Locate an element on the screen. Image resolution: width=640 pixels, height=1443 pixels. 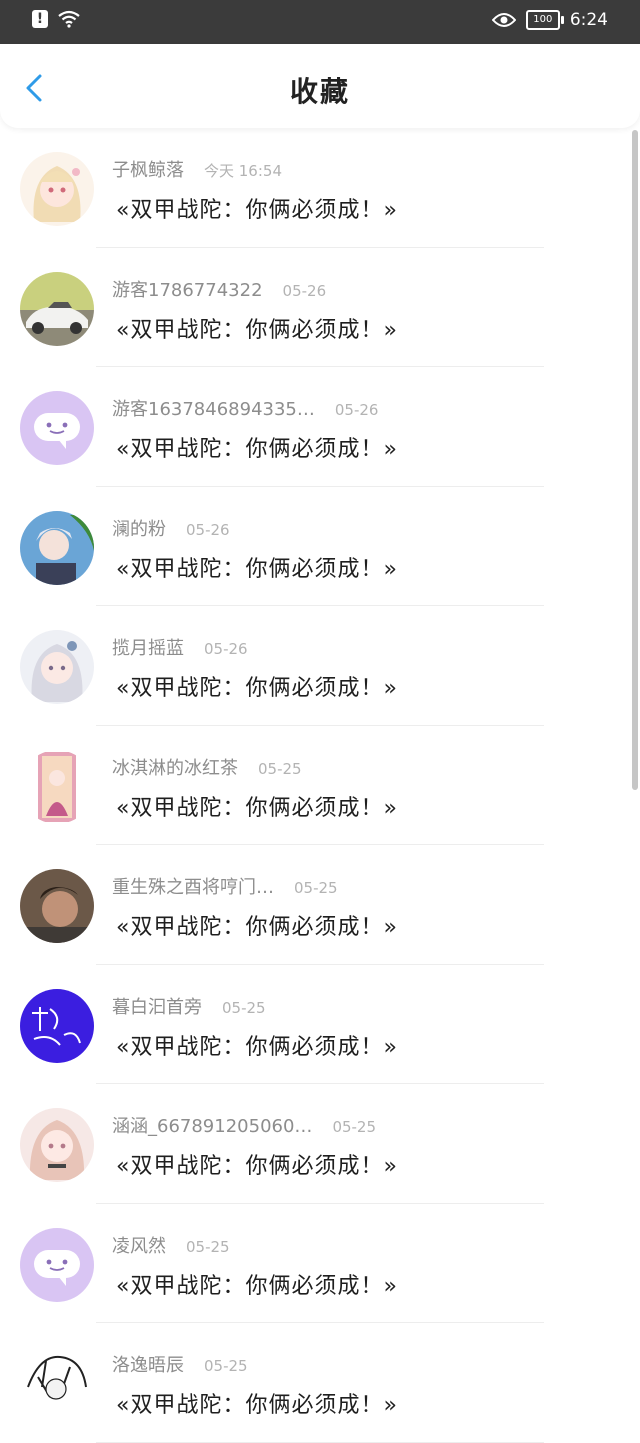
battery-icon: 100 is located at coordinates (544, 20).